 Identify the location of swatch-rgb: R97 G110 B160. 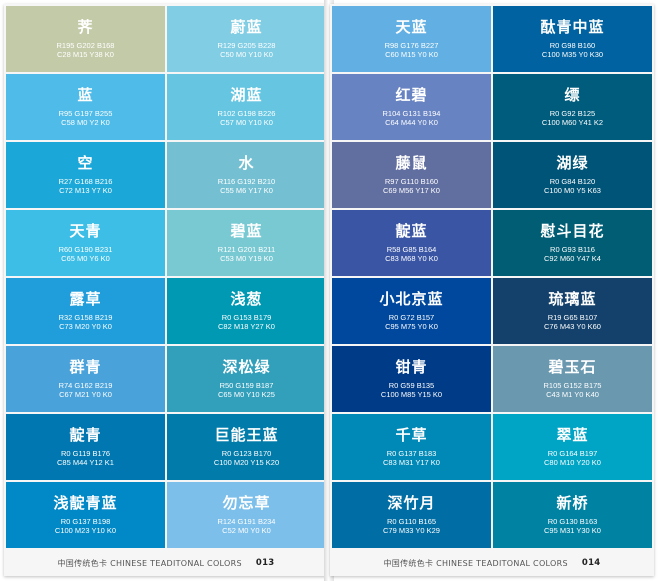
(411, 181).